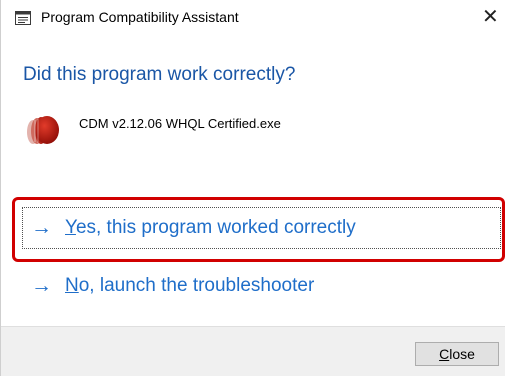  I want to click on close-button-text: lose, so click(462, 354).